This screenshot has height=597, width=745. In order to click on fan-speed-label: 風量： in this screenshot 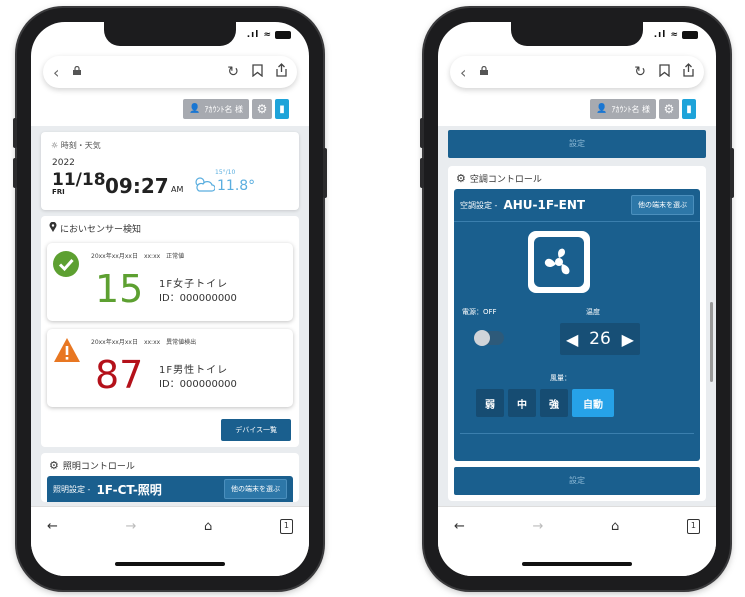, I will do `click(560, 378)`.